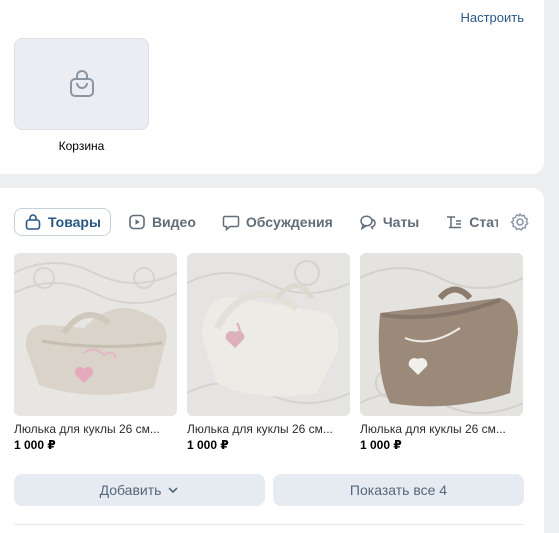 The width and height of the screenshot is (559, 533). I want to click on tab-video: Видео, so click(162, 222).